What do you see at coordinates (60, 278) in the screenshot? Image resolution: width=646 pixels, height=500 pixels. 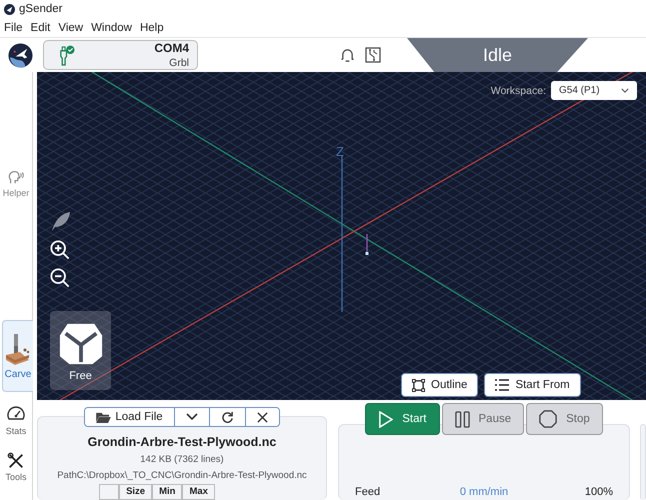 I see `zoom-out-icon` at bounding box center [60, 278].